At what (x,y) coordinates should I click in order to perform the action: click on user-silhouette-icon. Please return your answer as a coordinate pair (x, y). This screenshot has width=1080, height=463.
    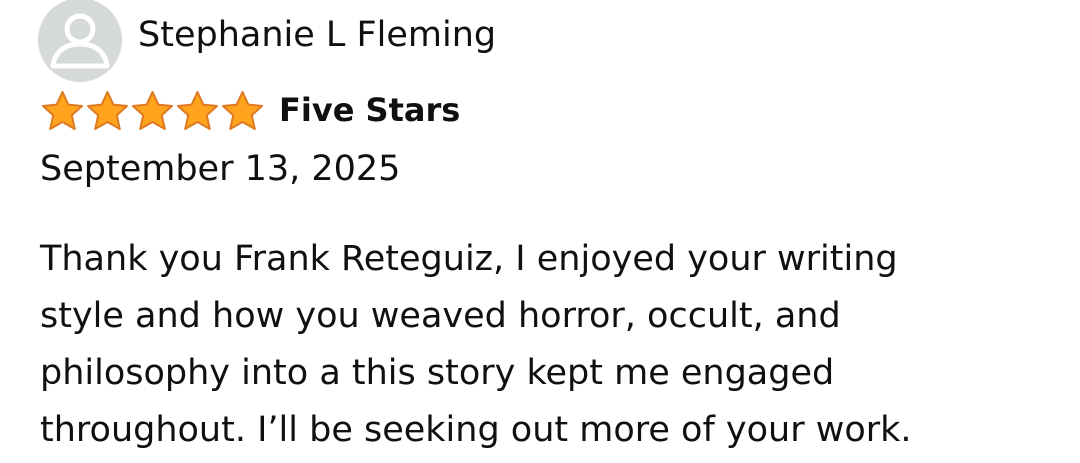
    Looking at the image, I should click on (80, 41).